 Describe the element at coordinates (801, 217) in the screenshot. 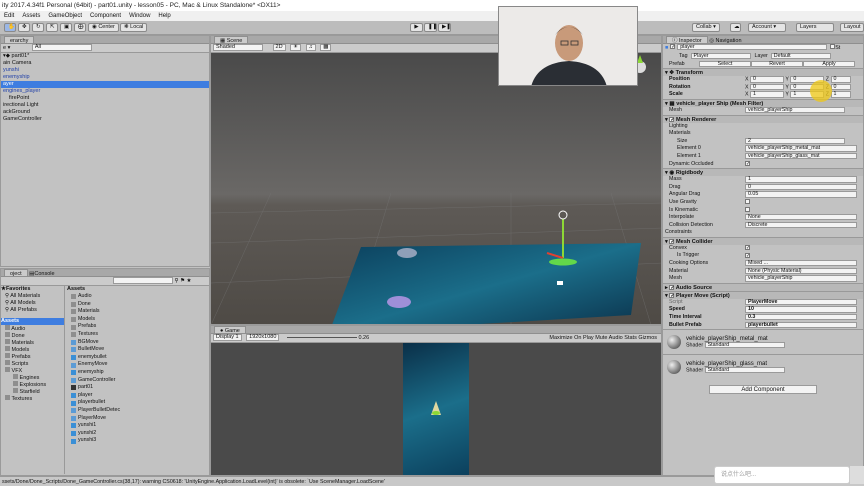

I see `property-field: None` at that location.